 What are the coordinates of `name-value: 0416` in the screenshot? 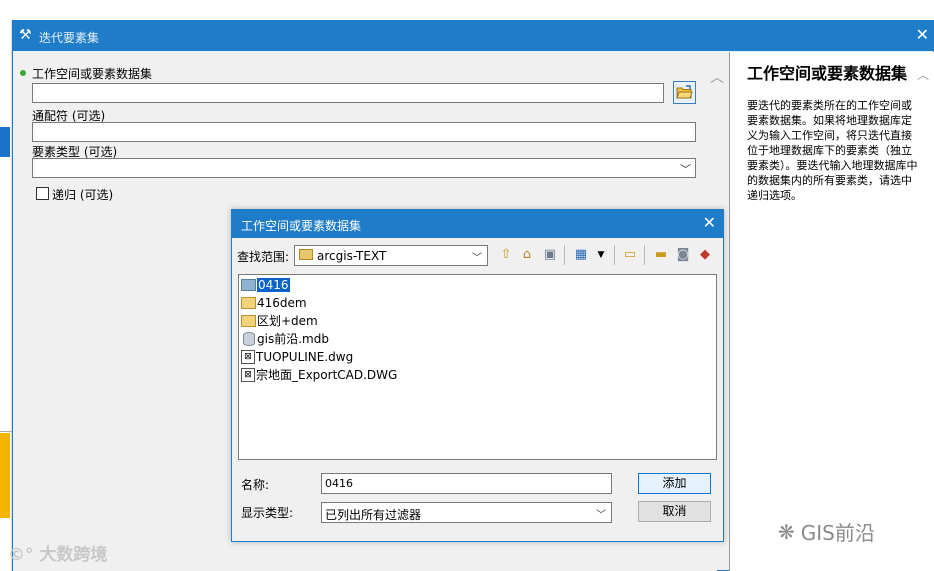 It's located at (339, 483).